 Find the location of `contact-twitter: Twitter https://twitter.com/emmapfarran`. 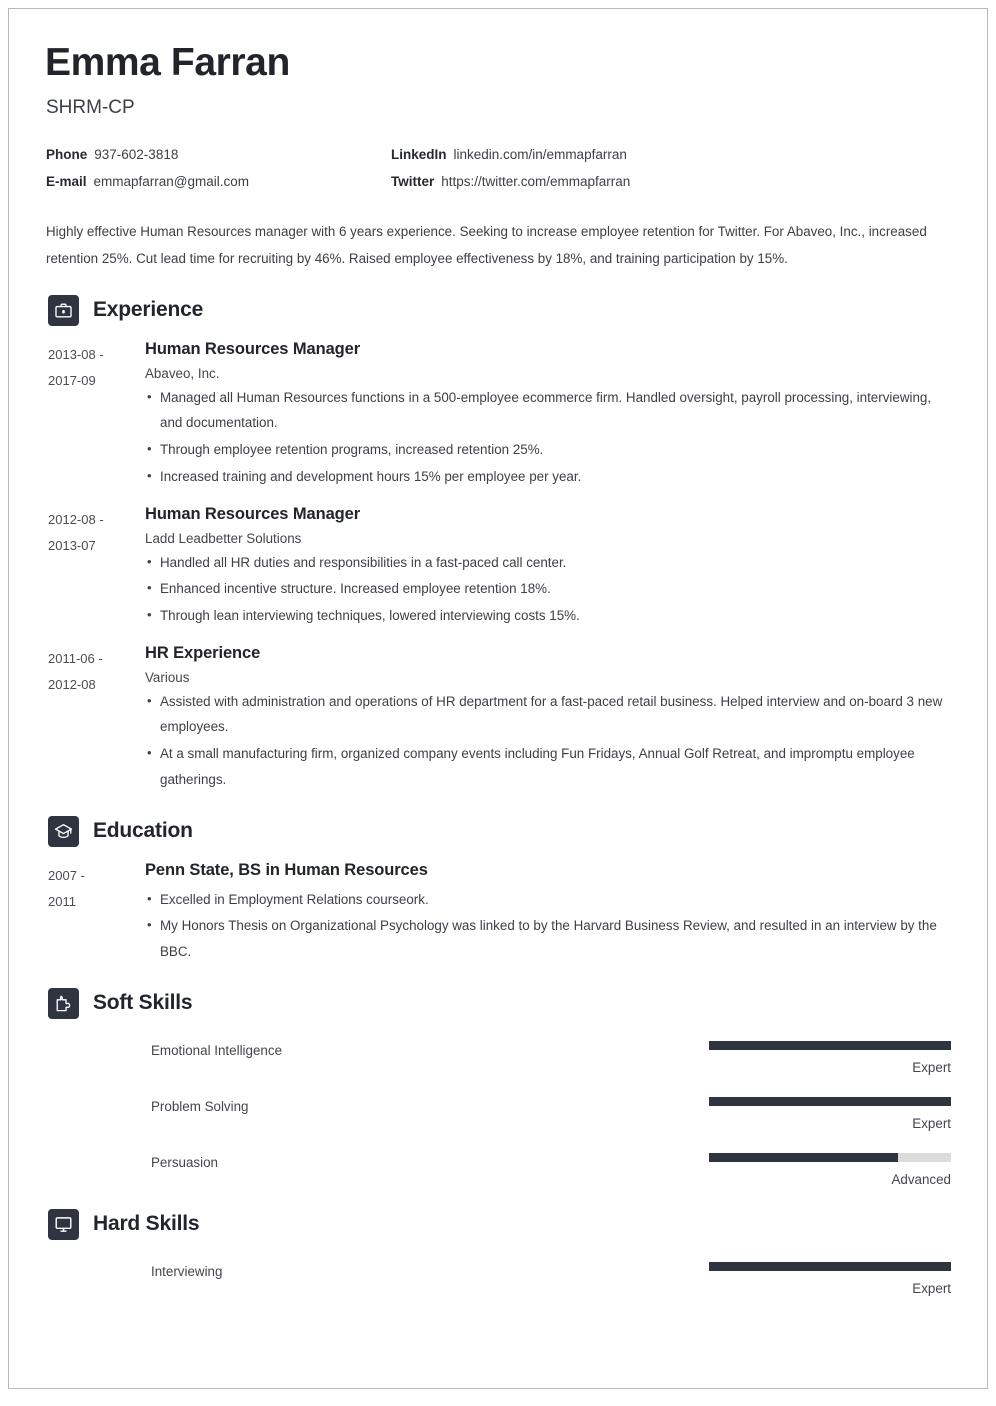

contact-twitter: Twitter https://twitter.com/emmapfarran is located at coordinates (510, 181).